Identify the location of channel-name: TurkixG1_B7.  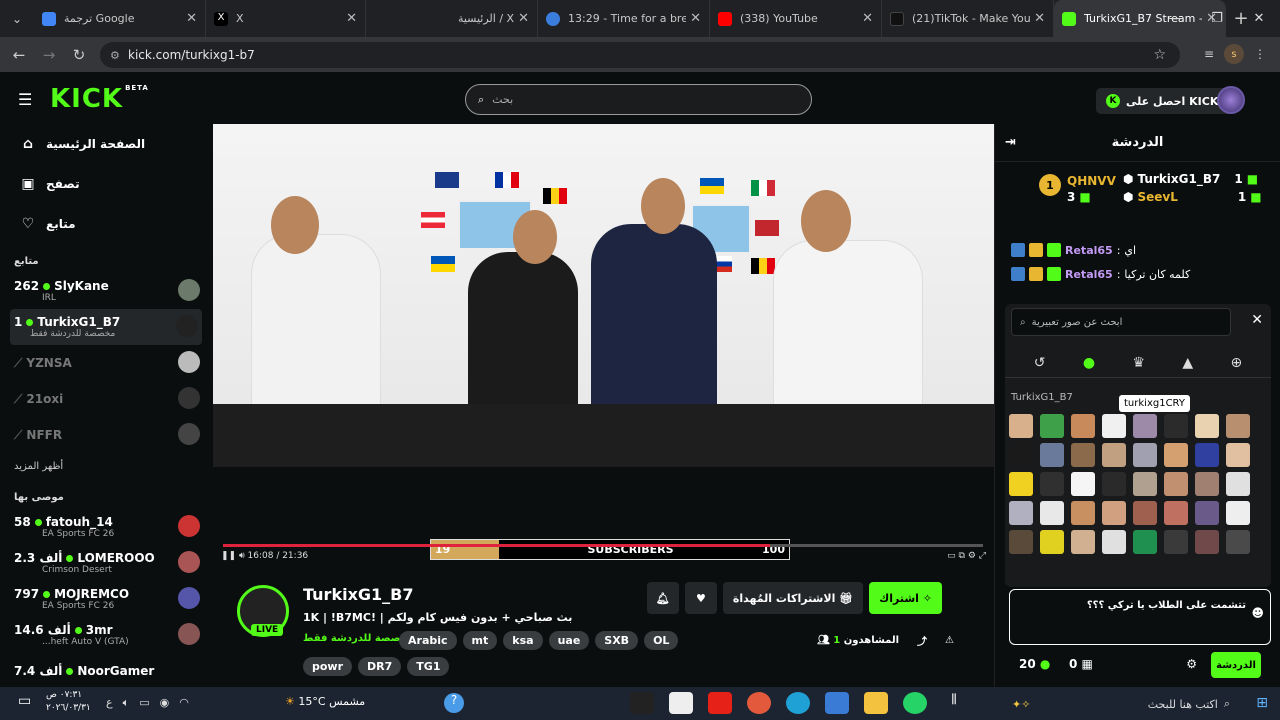
(358, 594).